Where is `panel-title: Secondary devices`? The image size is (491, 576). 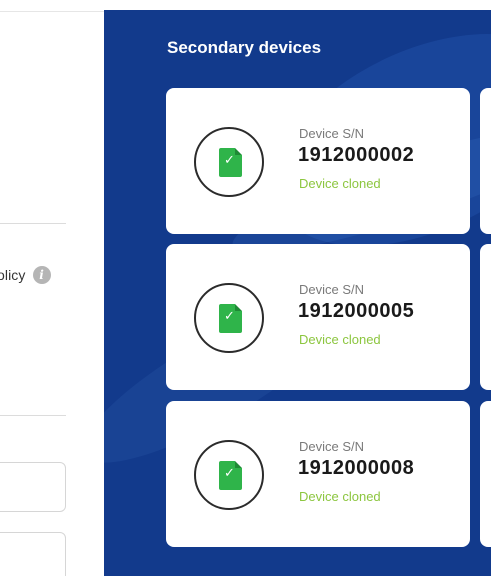 panel-title: Secondary devices is located at coordinates (244, 47).